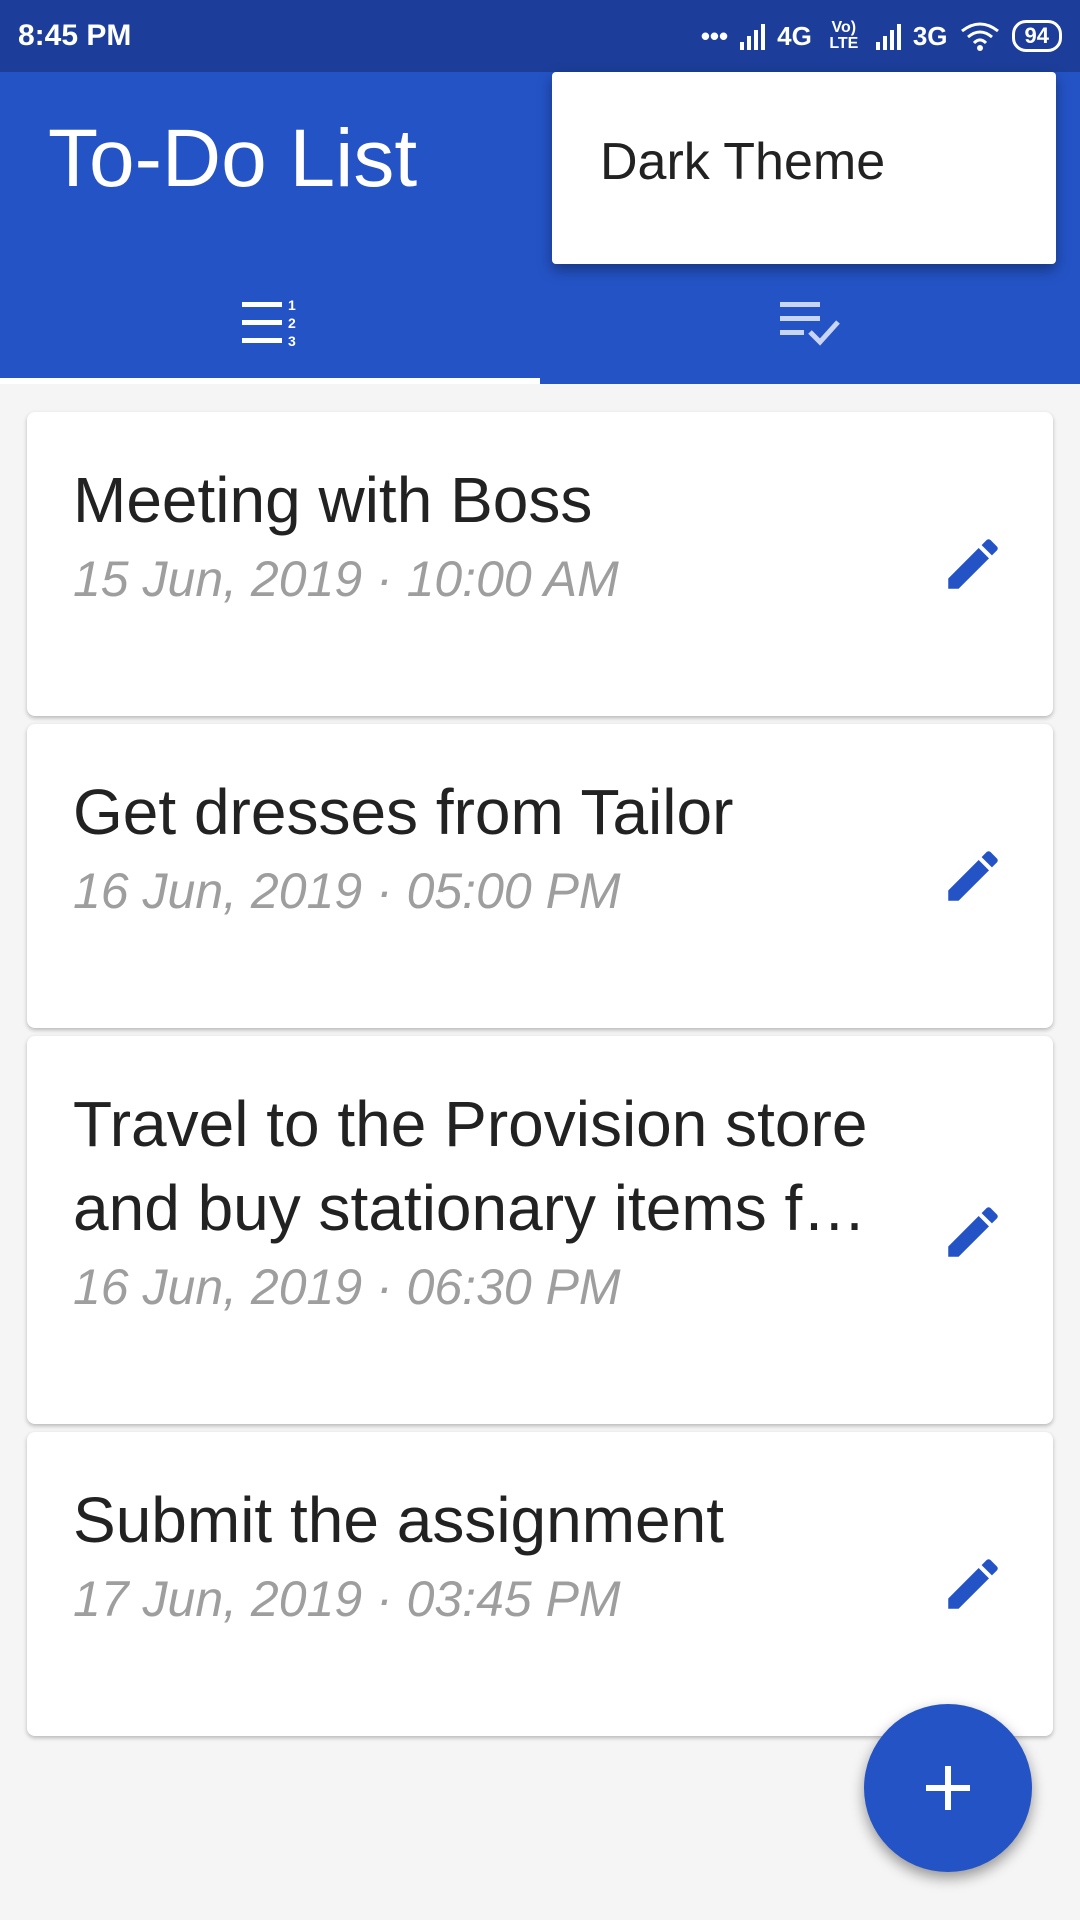  Describe the element at coordinates (233, 158) in the screenshot. I see `page-title: To-Do List` at that location.